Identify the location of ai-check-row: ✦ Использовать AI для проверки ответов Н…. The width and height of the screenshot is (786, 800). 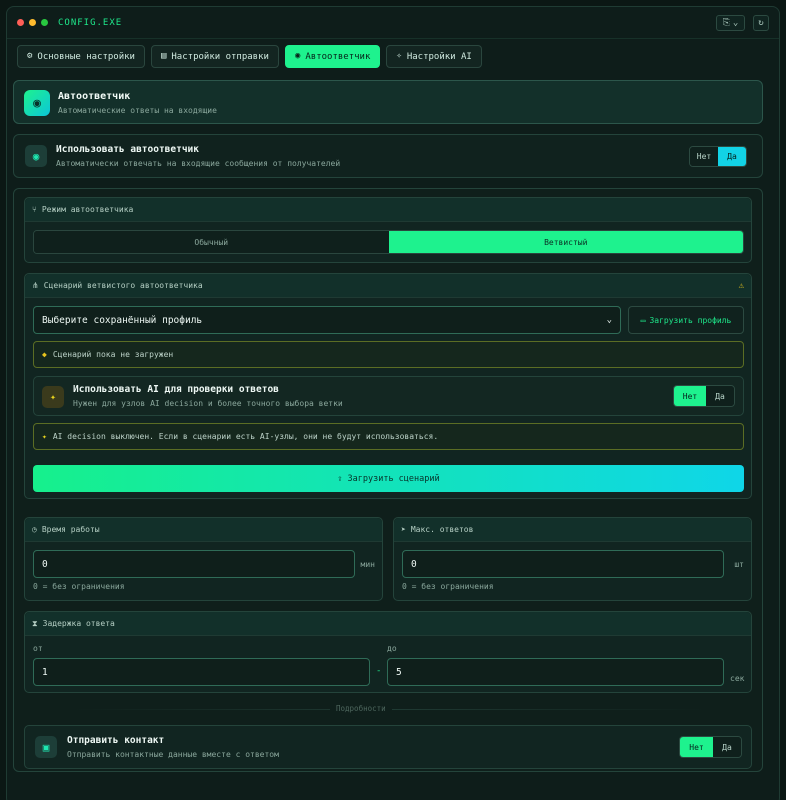
(388, 396).